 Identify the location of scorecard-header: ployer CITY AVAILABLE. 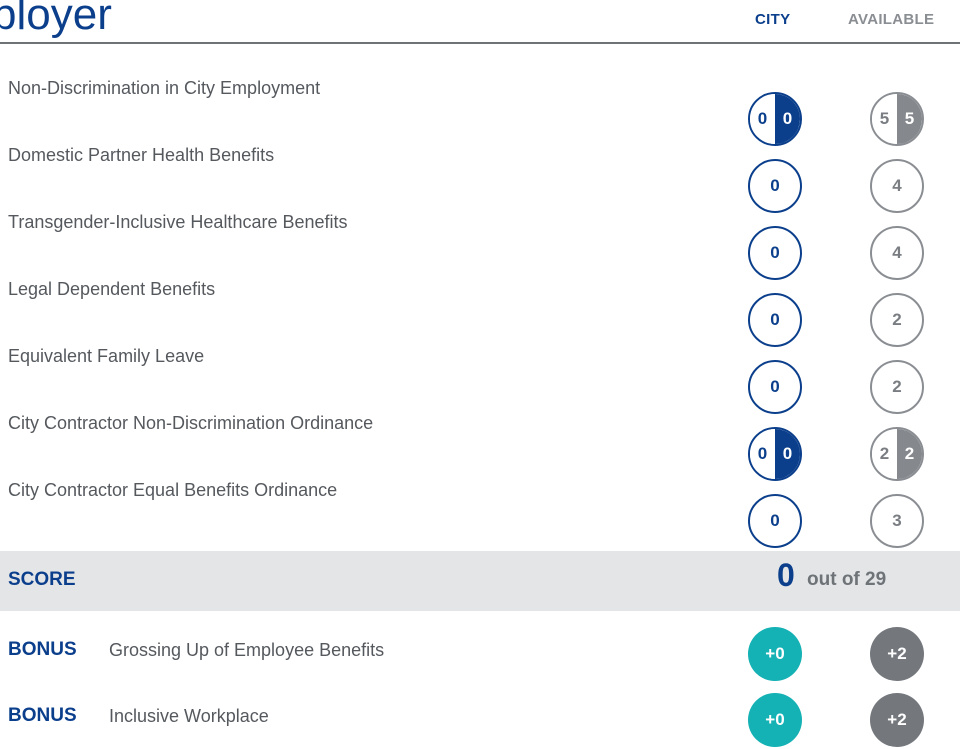
(480, 22).